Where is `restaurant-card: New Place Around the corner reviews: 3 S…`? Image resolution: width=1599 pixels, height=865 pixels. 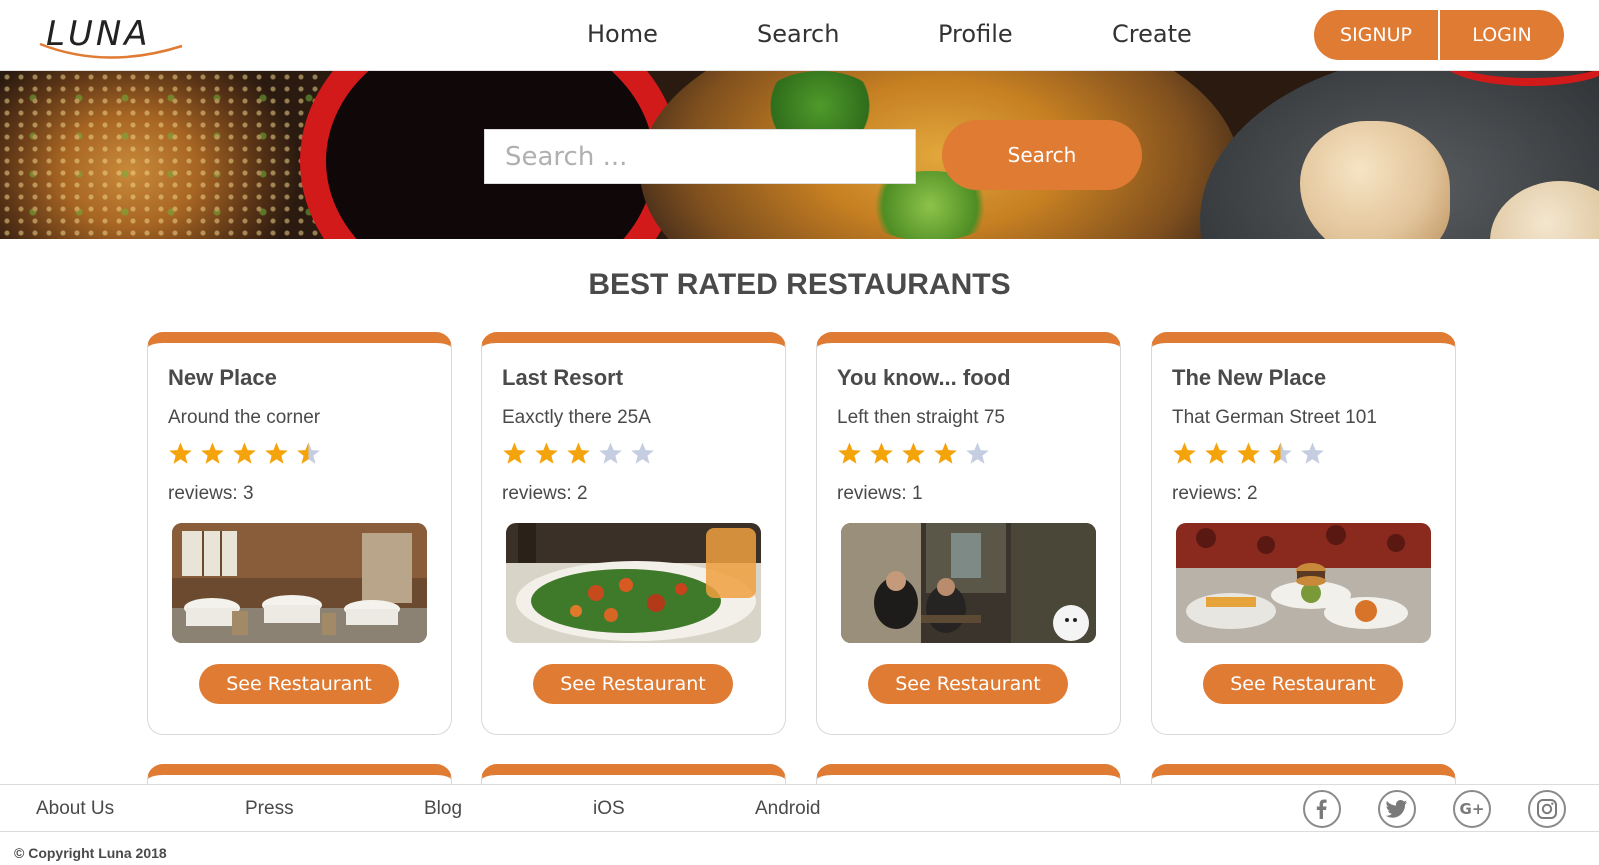
restaurant-card: New Place Around the corner reviews: 3 S… is located at coordinates (299, 533).